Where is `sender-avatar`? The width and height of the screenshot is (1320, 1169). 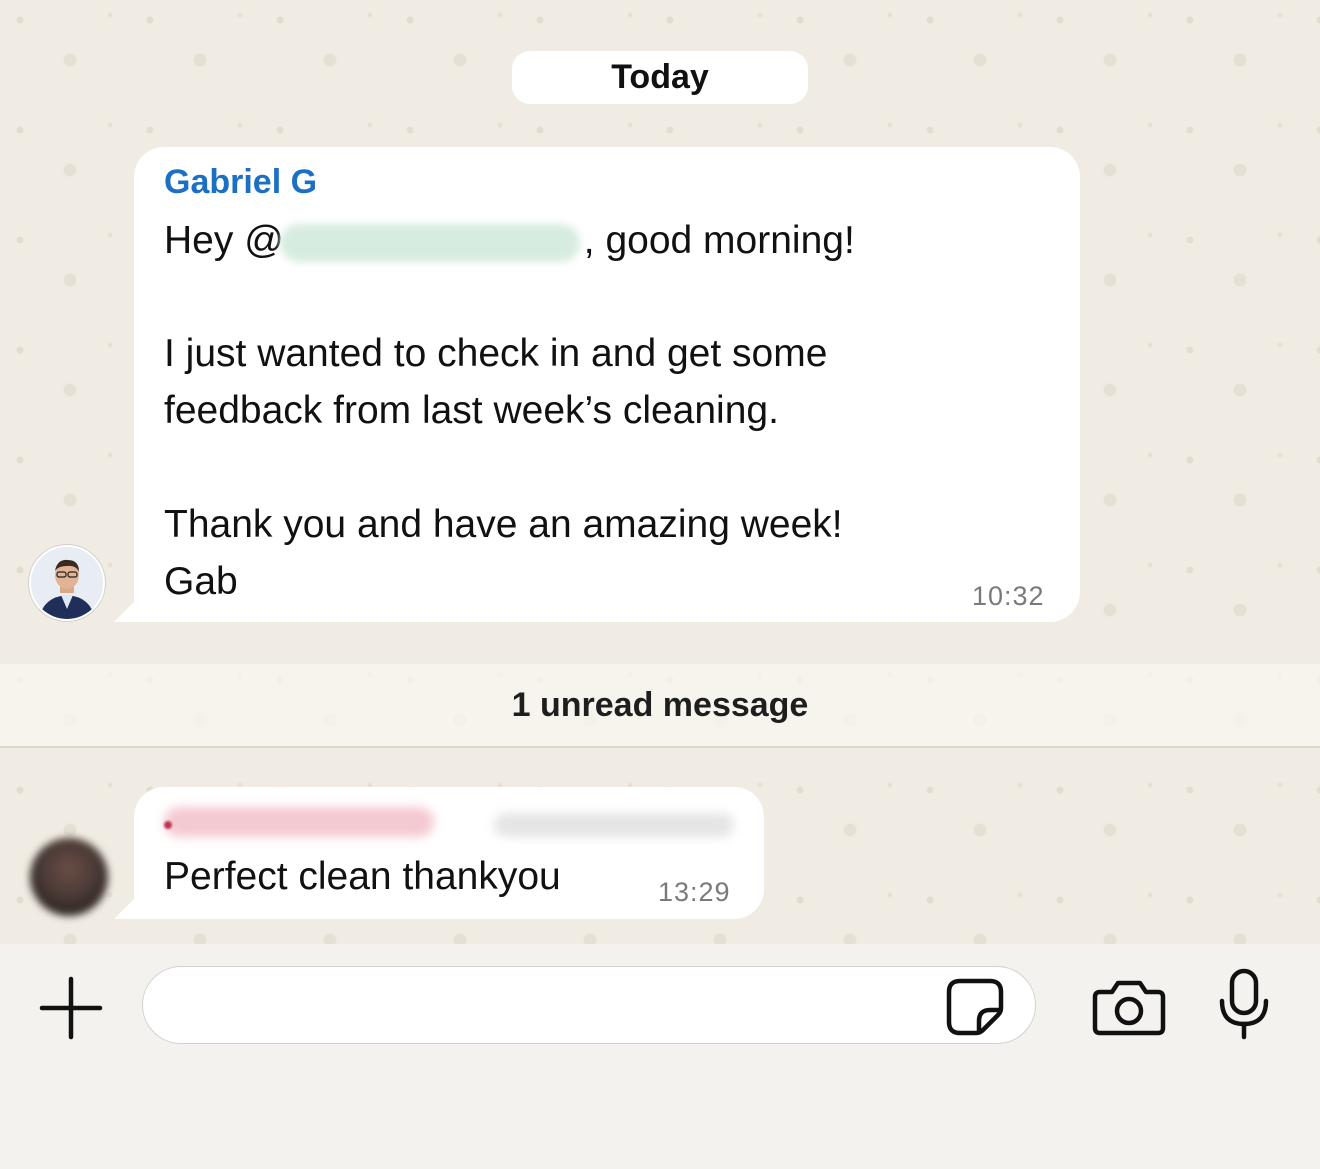
sender-avatar is located at coordinates (67, 583).